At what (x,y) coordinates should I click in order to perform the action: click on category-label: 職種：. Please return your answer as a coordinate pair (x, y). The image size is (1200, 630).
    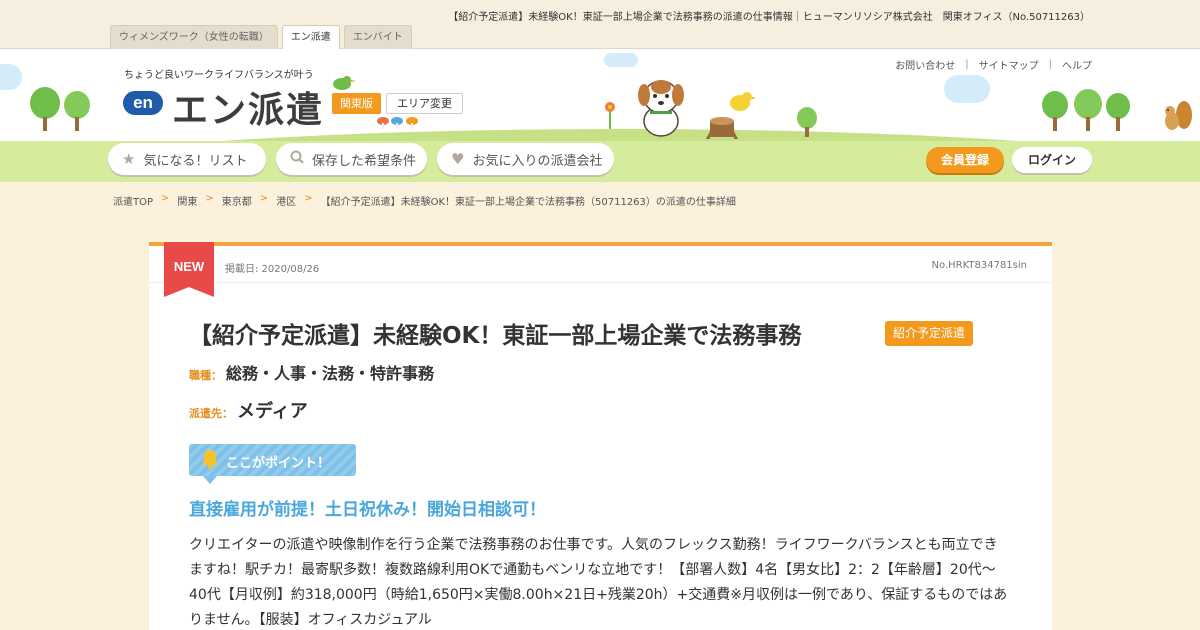
    Looking at the image, I should click on (205, 375).